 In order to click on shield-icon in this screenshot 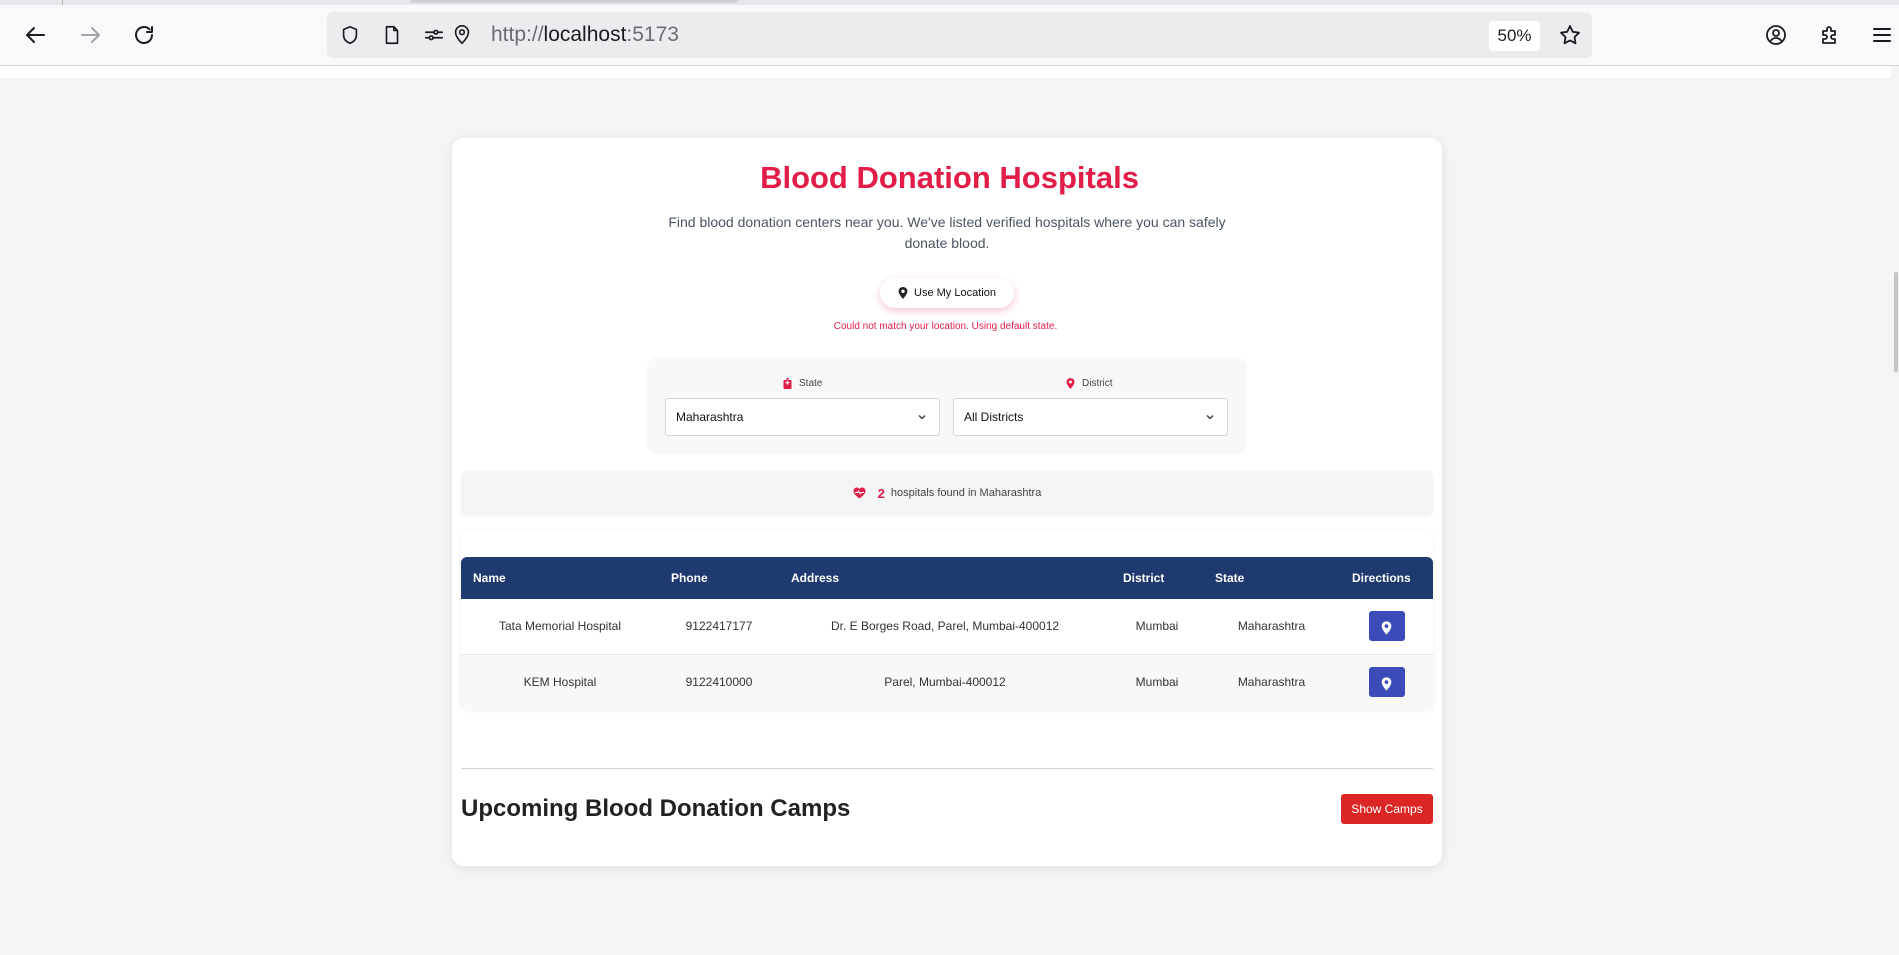, I will do `click(350, 35)`.